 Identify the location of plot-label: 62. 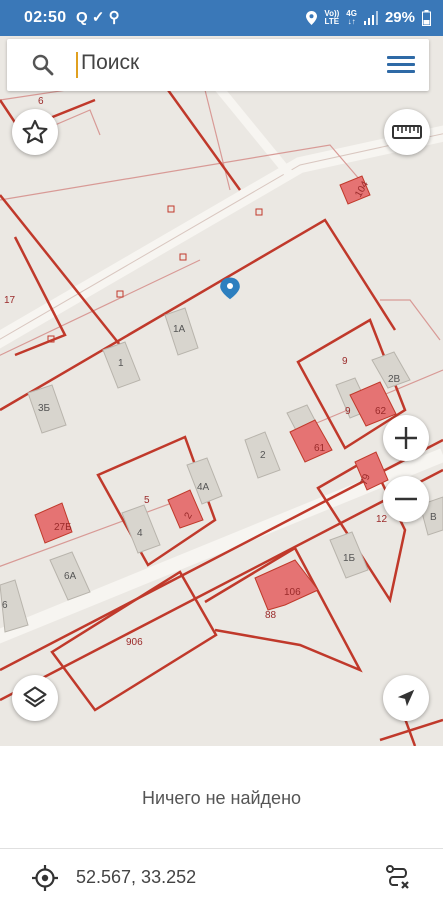
(381, 411).